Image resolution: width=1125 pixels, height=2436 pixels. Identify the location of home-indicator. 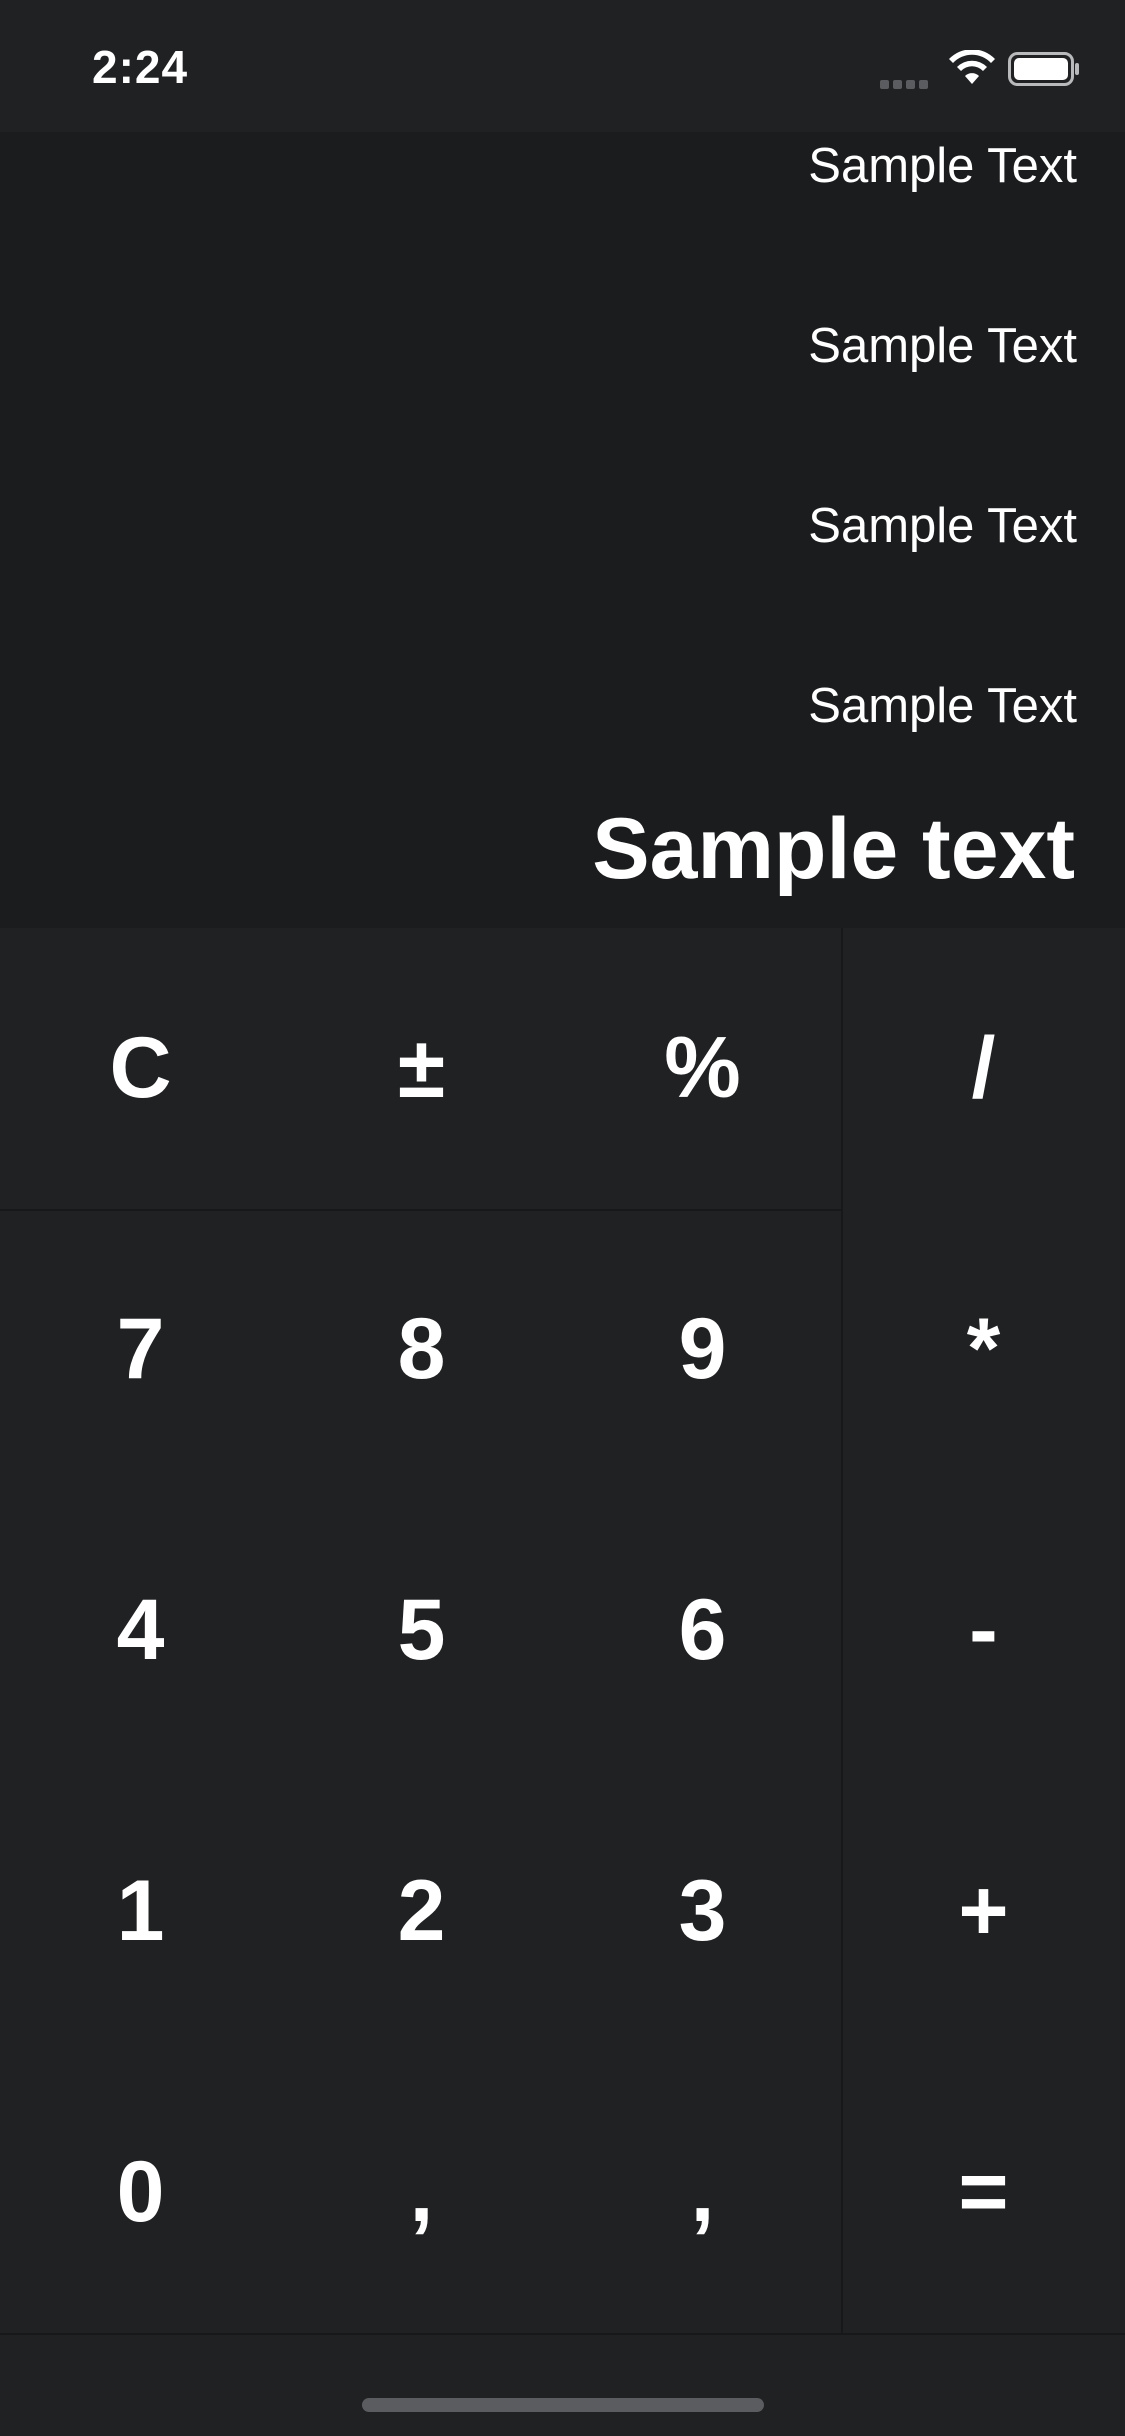
(563, 2405).